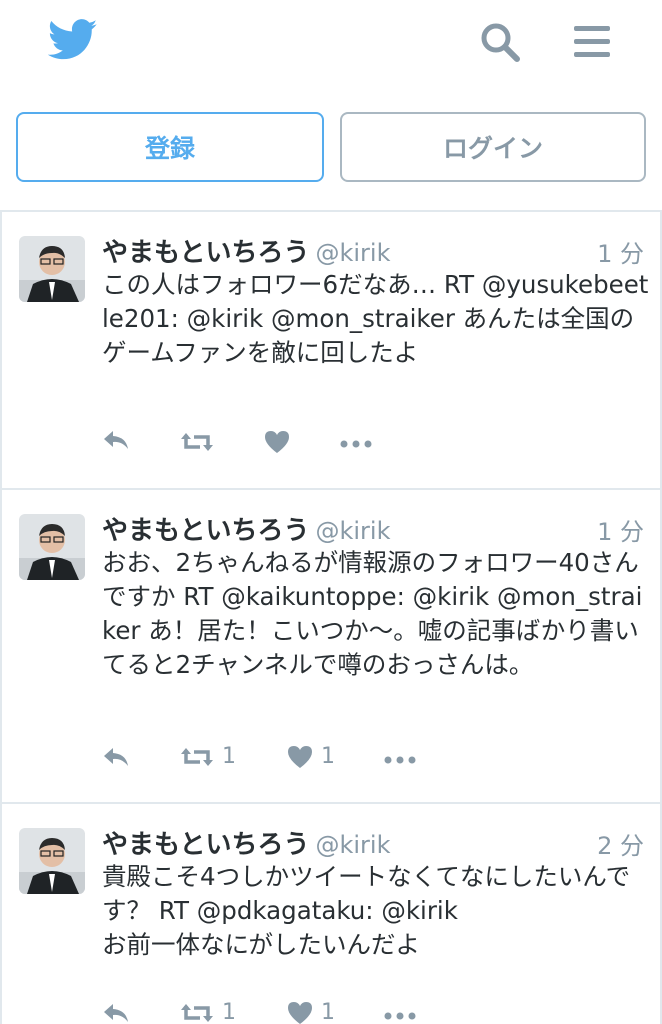 The height and width of the screenshot is (1024, 662). I want to click on top-bar, so click(331, 45).